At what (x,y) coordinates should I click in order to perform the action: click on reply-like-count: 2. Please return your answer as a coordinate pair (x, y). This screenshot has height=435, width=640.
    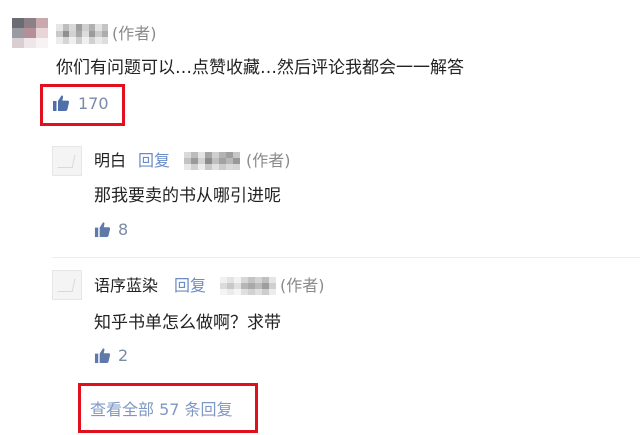
    Looking at the image, I should click on (123, 356).